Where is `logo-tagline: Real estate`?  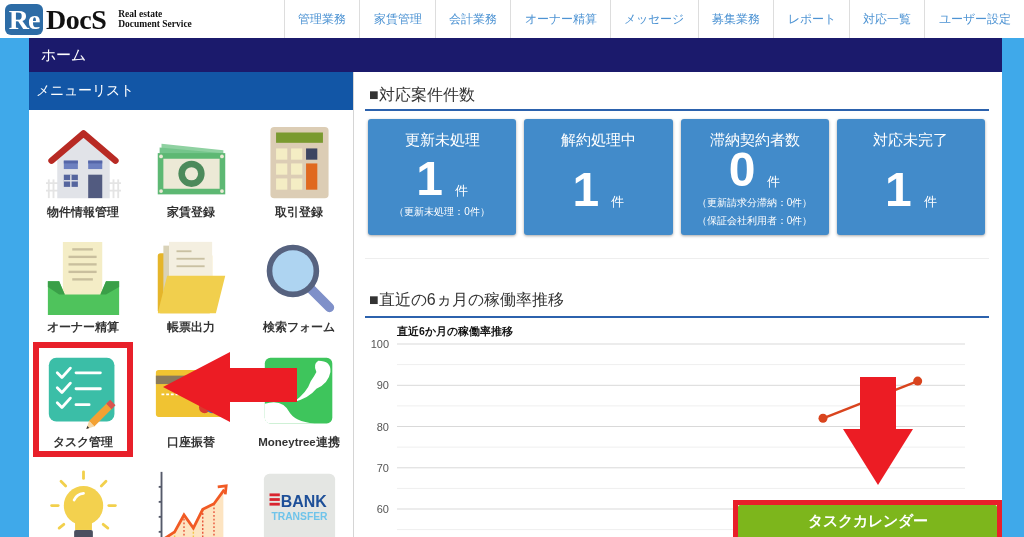 logo-tagline: Real estate is located at coordinates (141, 14).